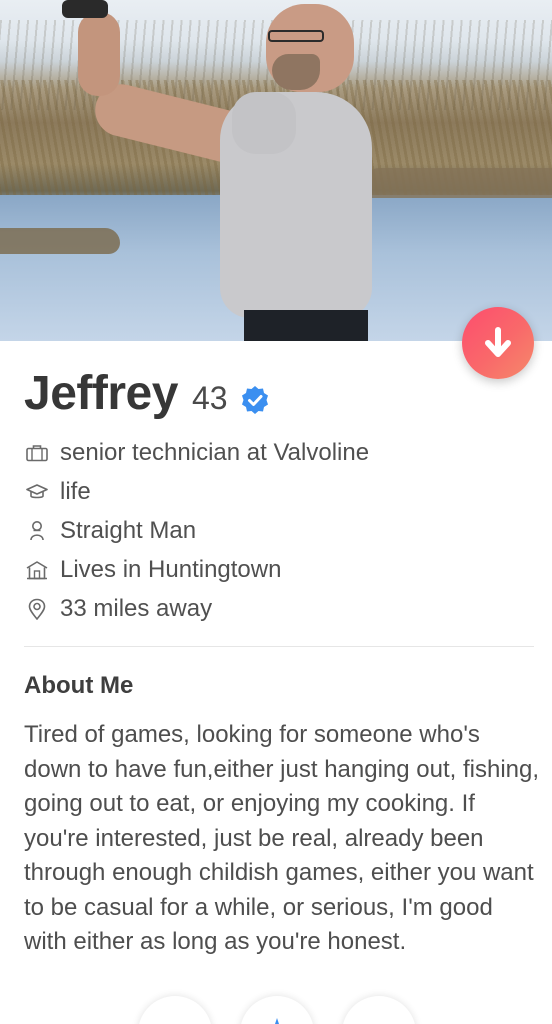  Describe the element at coordinates (255, 402) in the screenshot. I see `verified-badge-icon` at that location.